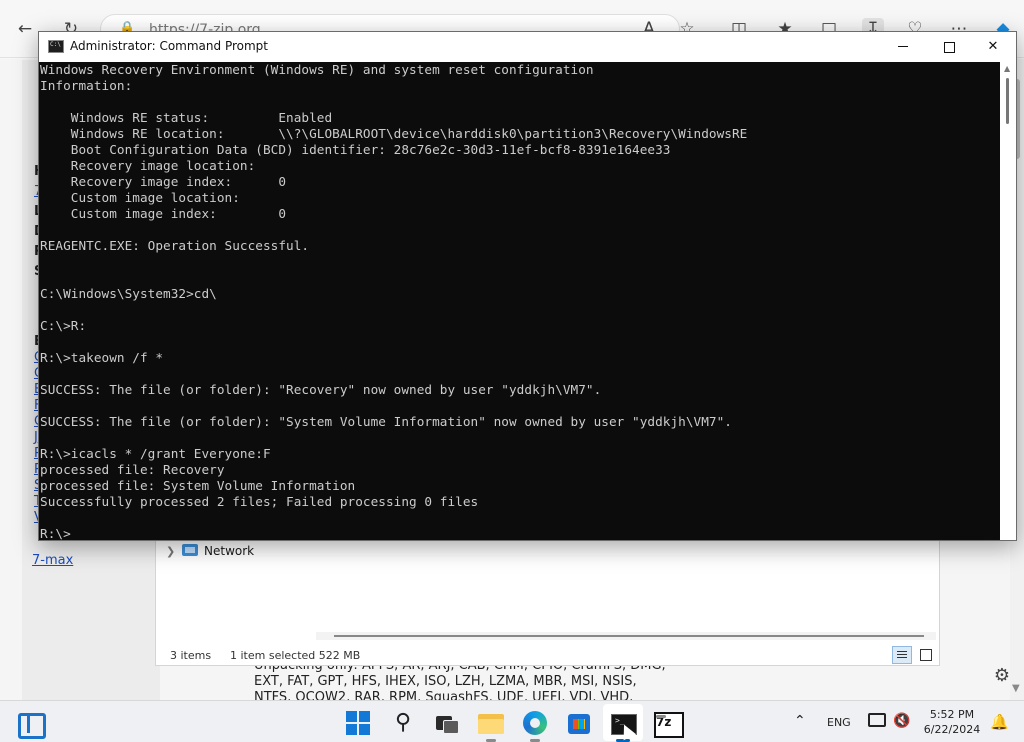  What do you see at coordinates (447, 723) in the screenshot?
I see `task-view-icon` at bounding box center [447, 723].